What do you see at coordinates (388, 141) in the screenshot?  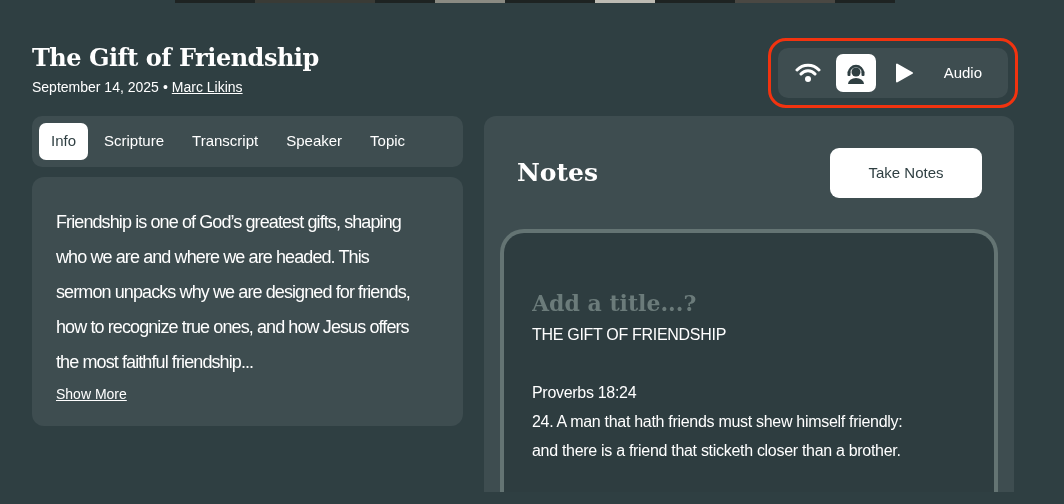 I see `tab: Topic` at bounding box center [388, 141].